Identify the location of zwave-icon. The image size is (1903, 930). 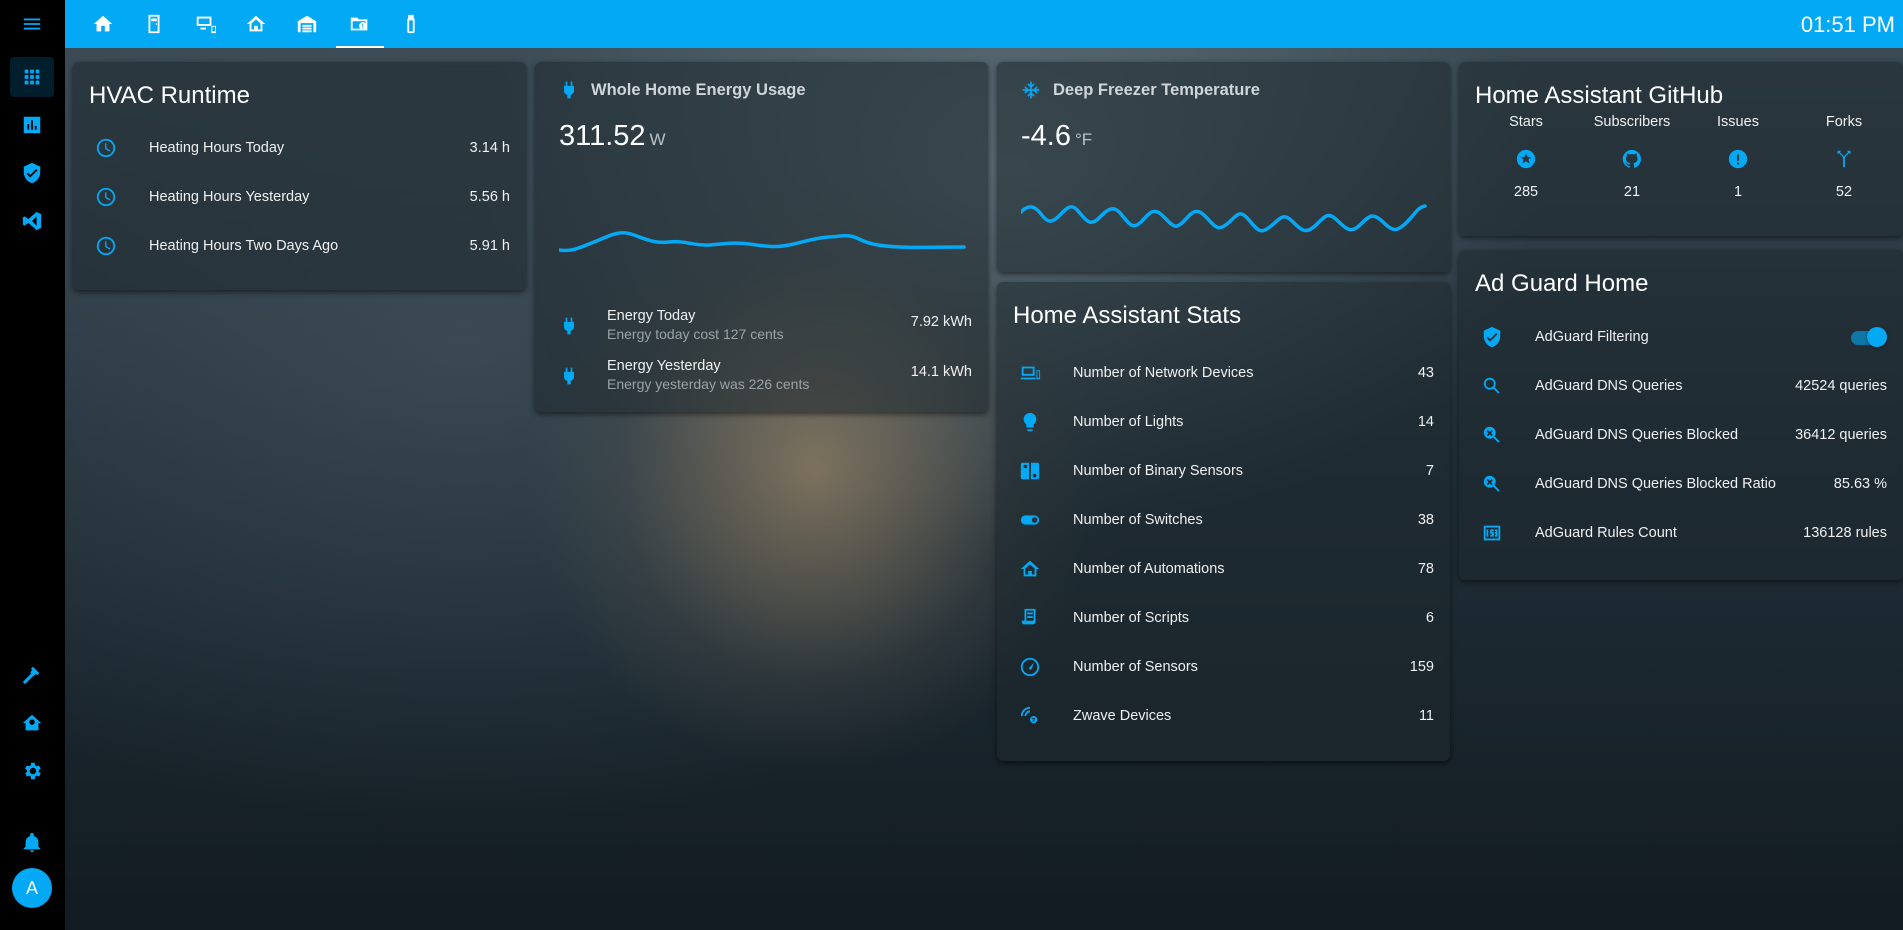
(1039, 716).